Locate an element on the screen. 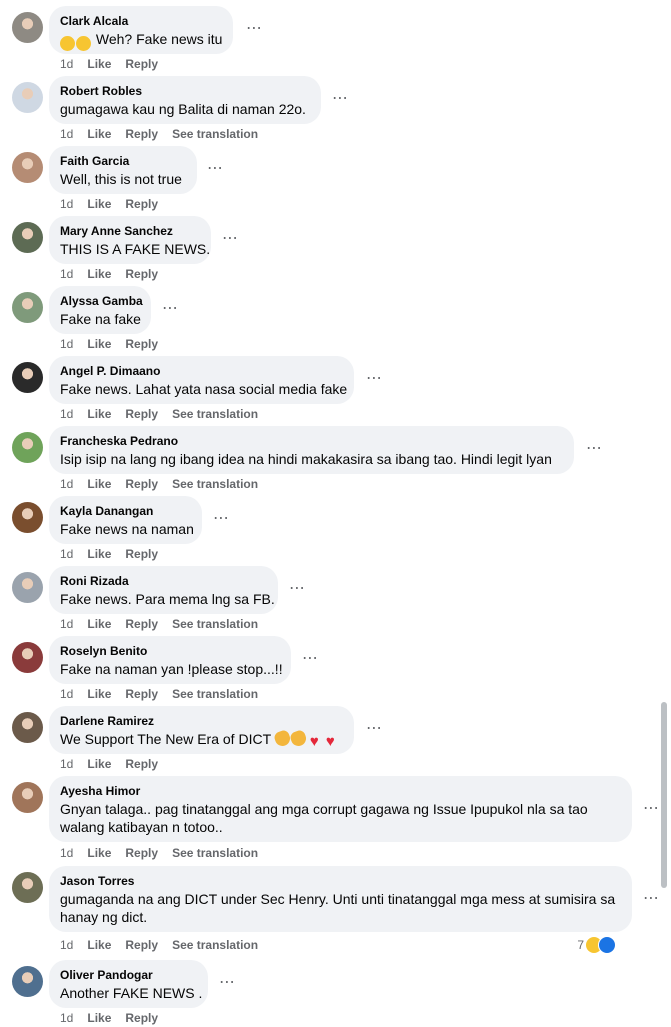 This screenshot has height=1027, width=671. comment-author: Ayesha Himor is located at coordinates (340, 791).